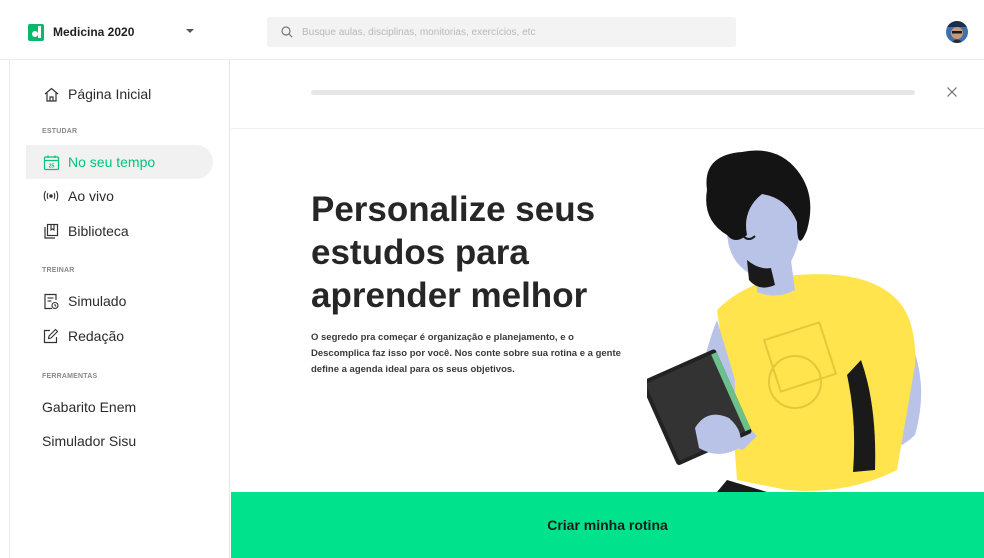  Describe the element at coordinates (51, 336) in the screenshot. I see `edit-icon` at that location.